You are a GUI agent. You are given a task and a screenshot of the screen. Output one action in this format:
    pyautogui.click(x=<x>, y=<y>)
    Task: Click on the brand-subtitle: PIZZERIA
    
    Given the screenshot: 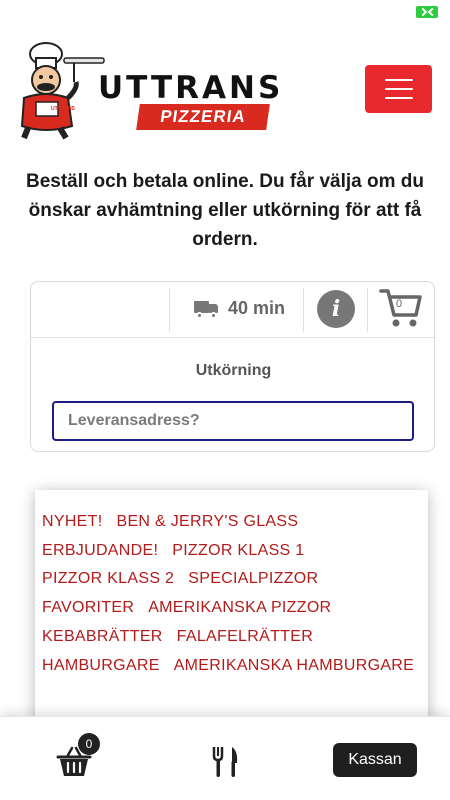 What is the action you would take?
    pyautogui.click(x=203, y=116)
    